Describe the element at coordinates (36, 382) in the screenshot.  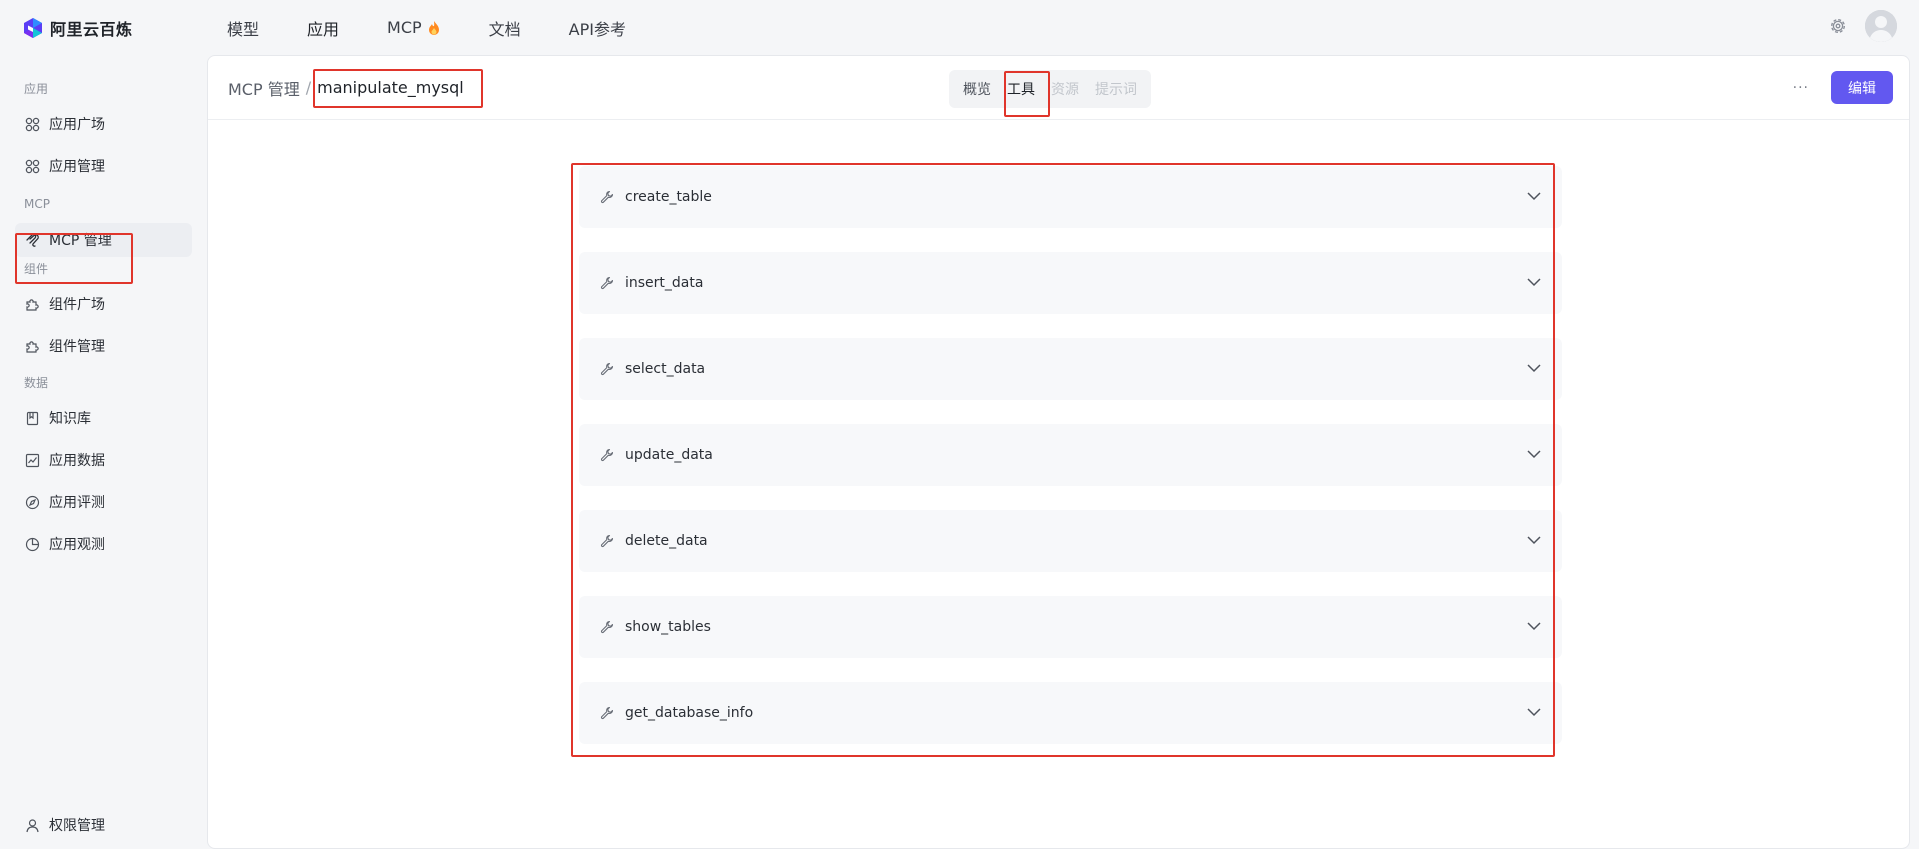
I see `sidebar-section-data: 数据` at that location.